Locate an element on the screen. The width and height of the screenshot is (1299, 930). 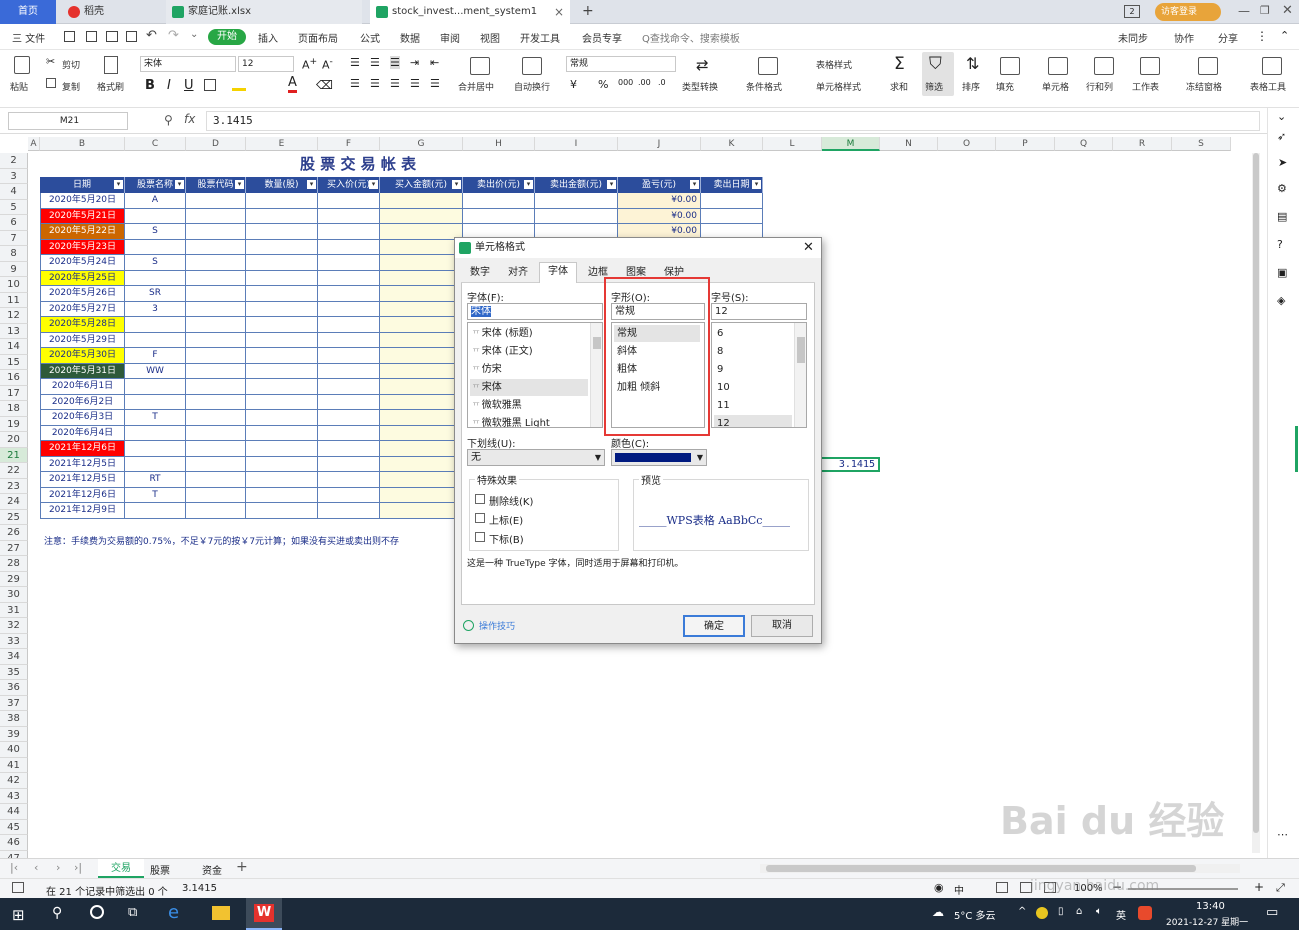
strikethrough-checkbox is located at coordinates (480, 499).